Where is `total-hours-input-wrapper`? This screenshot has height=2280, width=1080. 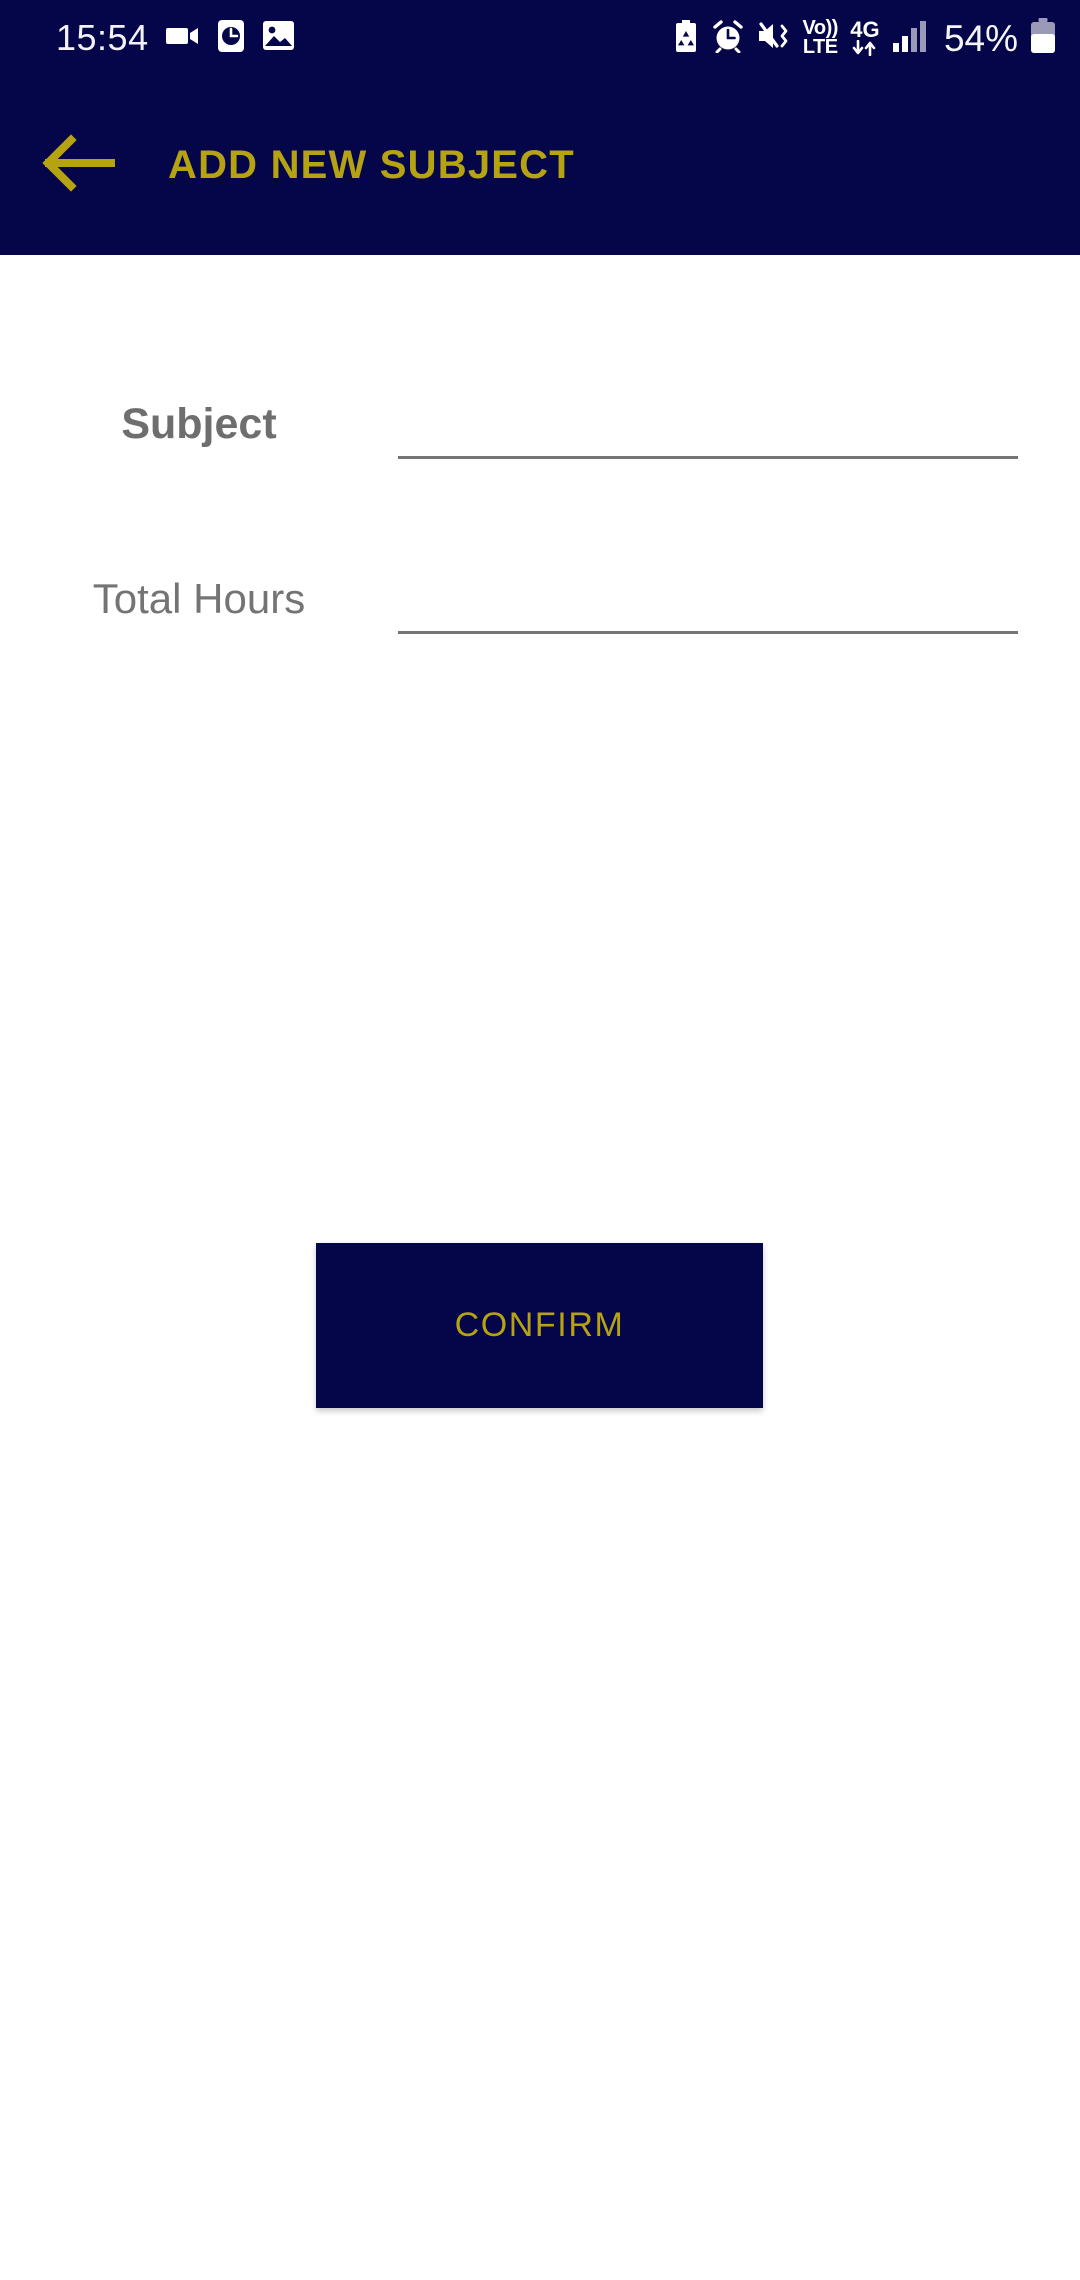 total-hours-input-wrapper is located at coordinates (710, 601).